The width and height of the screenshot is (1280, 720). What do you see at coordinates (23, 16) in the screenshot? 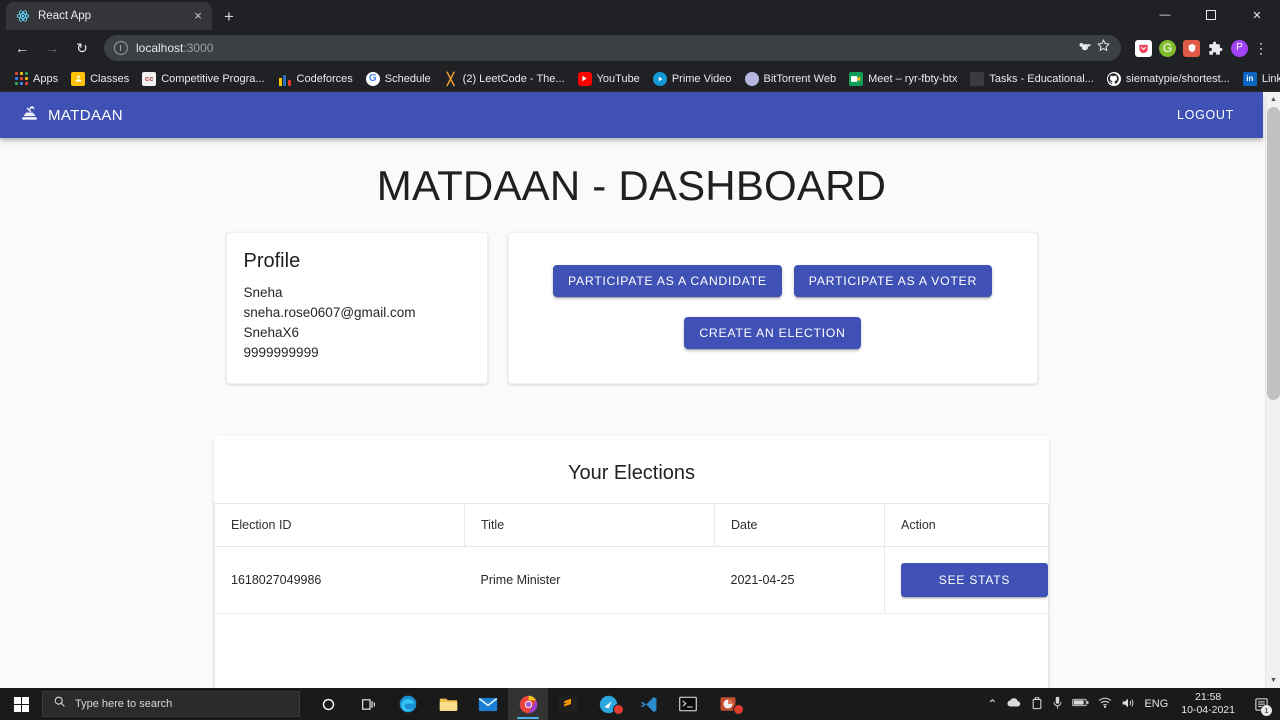
I see `react-icon` at bounding box center [23, 16].